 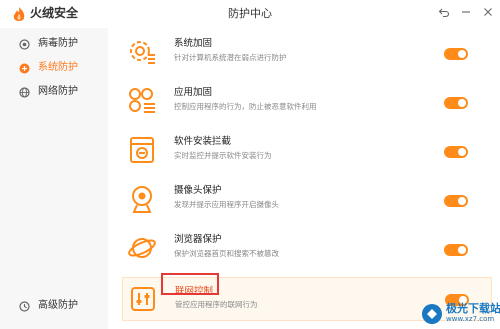 I want to click on highlight-box, so click(x=190, y=284).